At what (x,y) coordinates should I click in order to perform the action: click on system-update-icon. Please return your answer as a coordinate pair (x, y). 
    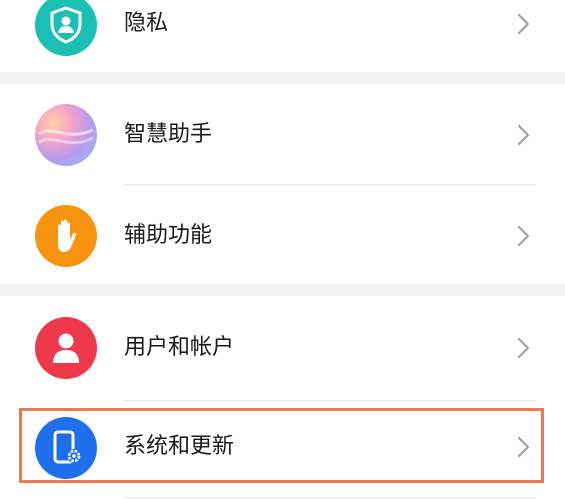
    Looking at the image, I should click on (66, 448).